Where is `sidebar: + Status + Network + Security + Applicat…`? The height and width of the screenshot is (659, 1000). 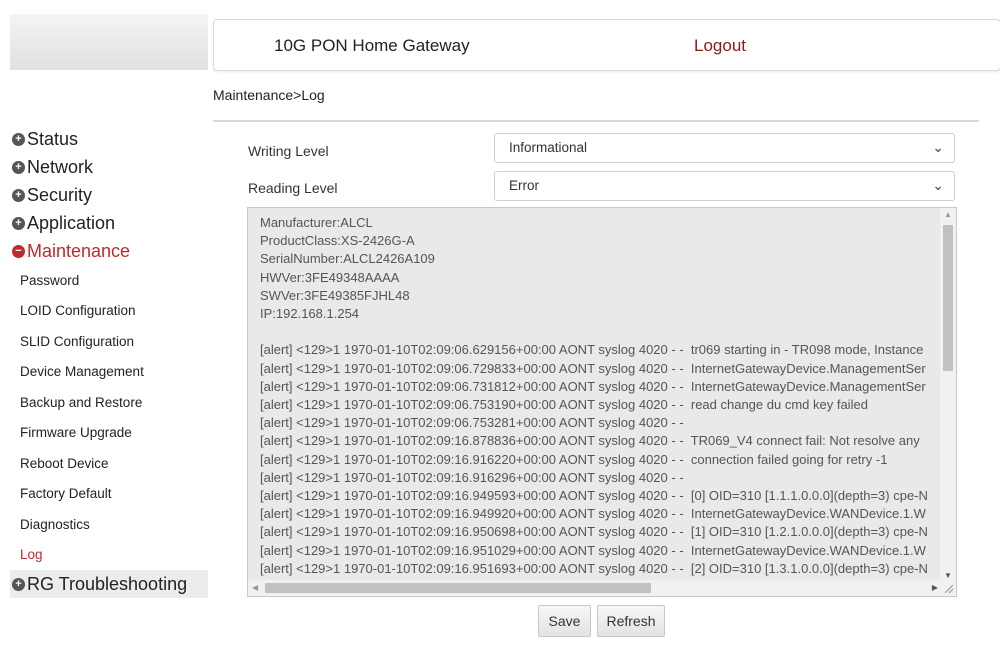 sidebar: + Status + Network + Security + Applicat… is located at coordinates (109, 361).